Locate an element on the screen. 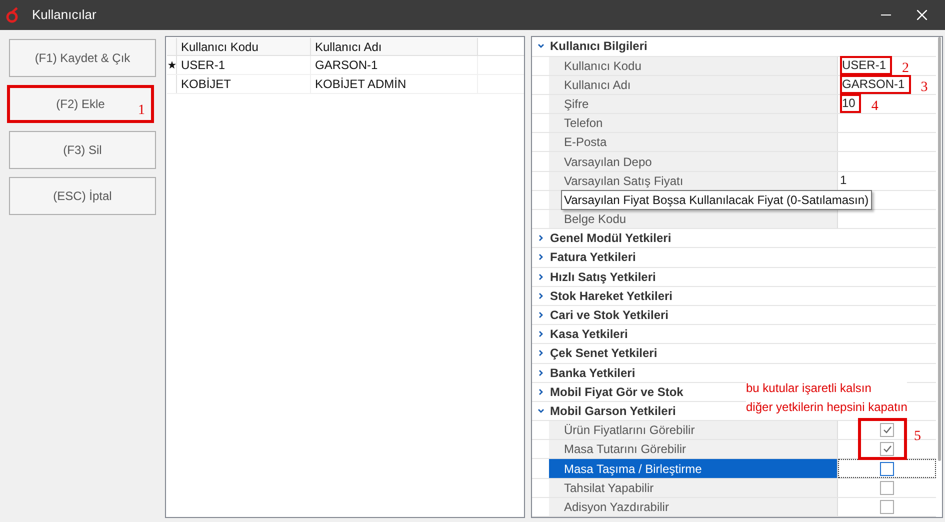 Image resolution: width=945 pixels, height=522 pixels. property-label: Masa Tutarını Görebilir is located at coordinates (693, 449).